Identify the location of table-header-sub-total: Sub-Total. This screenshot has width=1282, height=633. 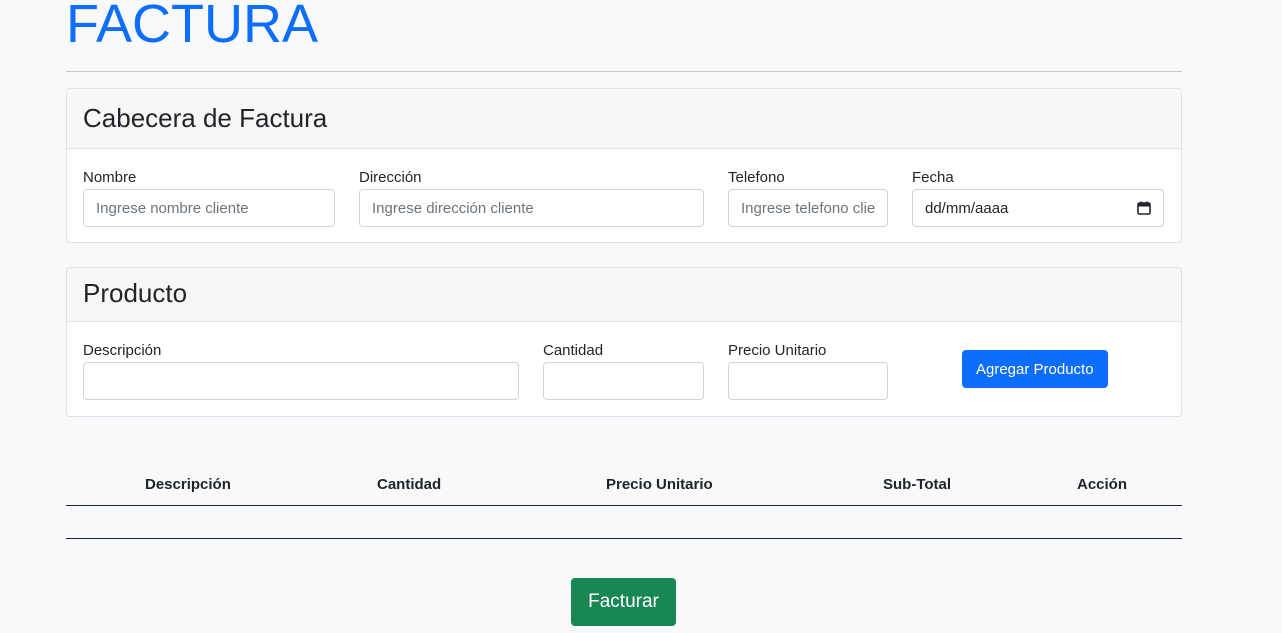
(917, 484).